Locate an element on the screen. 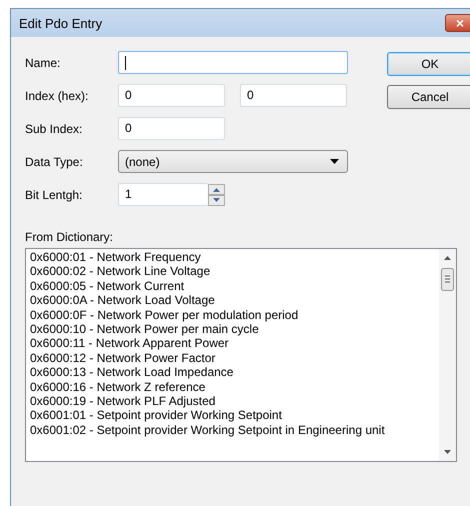  window-title: Edit Pdo Entry is located at coordinates (60, 23).